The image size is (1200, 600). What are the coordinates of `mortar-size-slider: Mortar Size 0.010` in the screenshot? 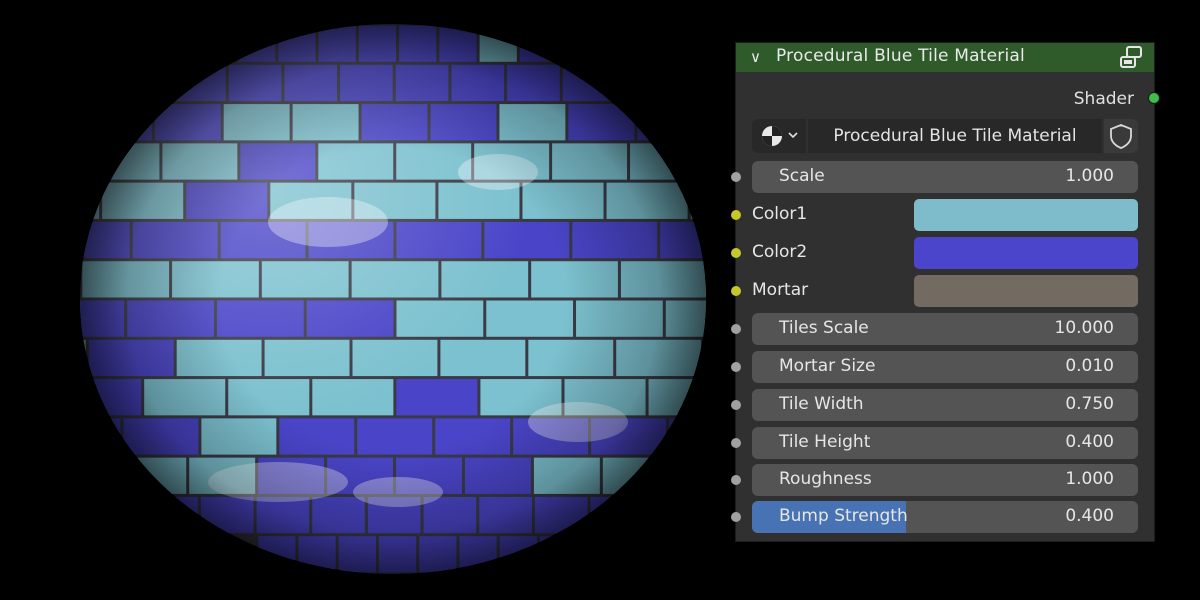 It's located at (945, 367).